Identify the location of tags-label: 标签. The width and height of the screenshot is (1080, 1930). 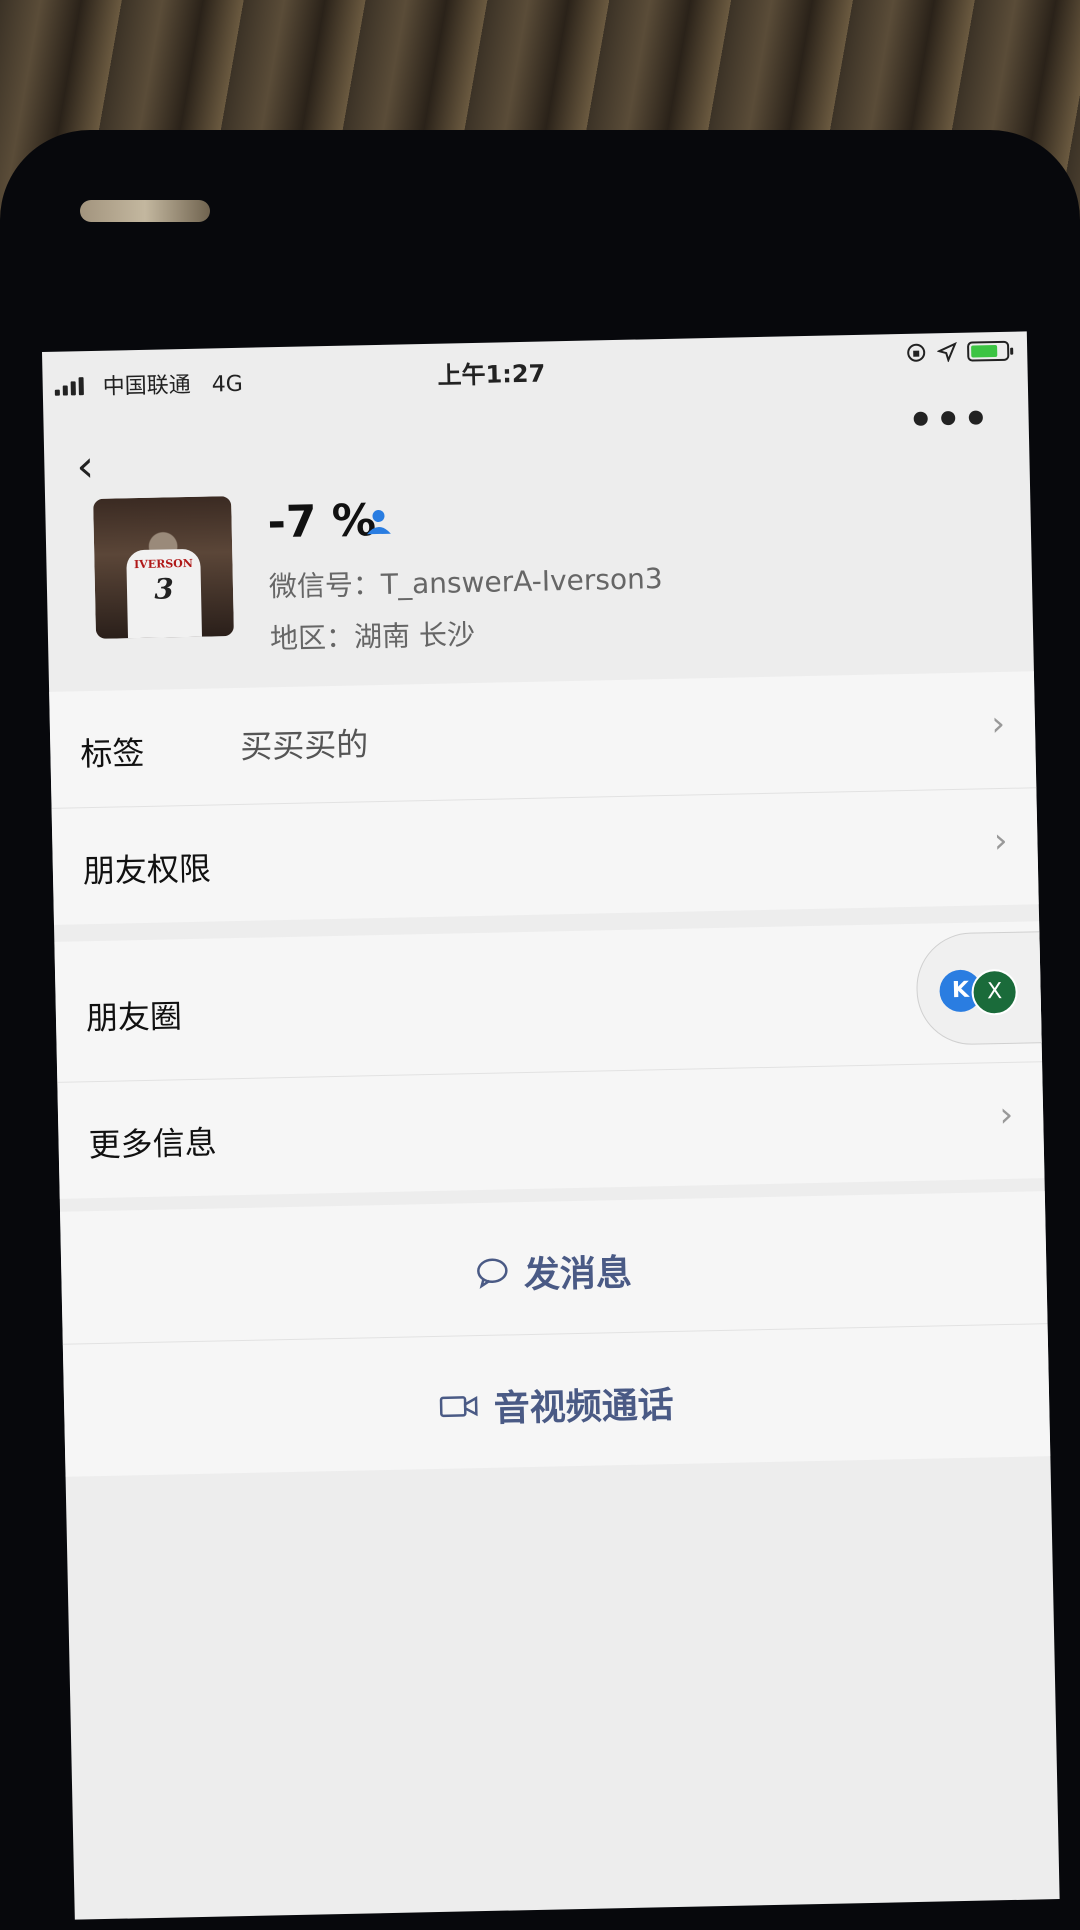
(112, 753).